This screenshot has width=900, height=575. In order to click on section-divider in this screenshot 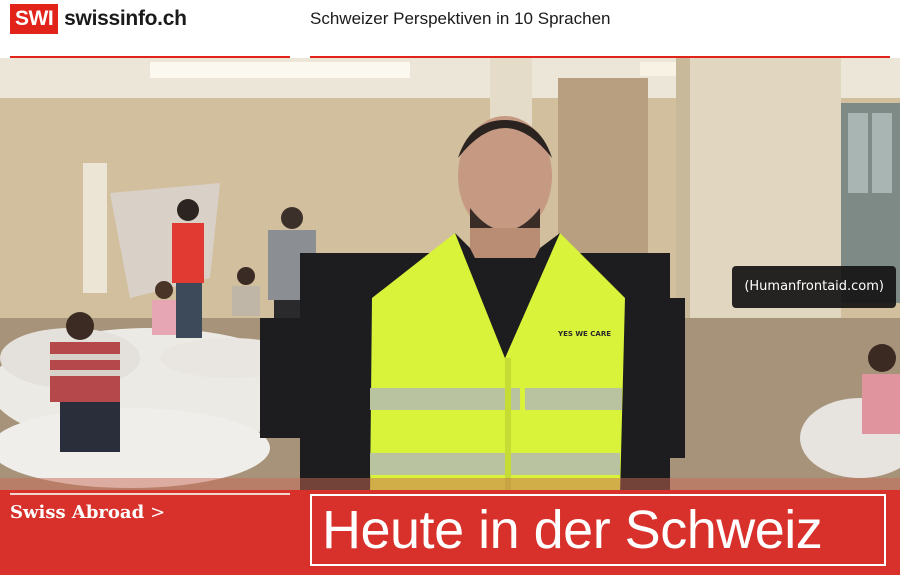, I will do `click(150, 494)`.